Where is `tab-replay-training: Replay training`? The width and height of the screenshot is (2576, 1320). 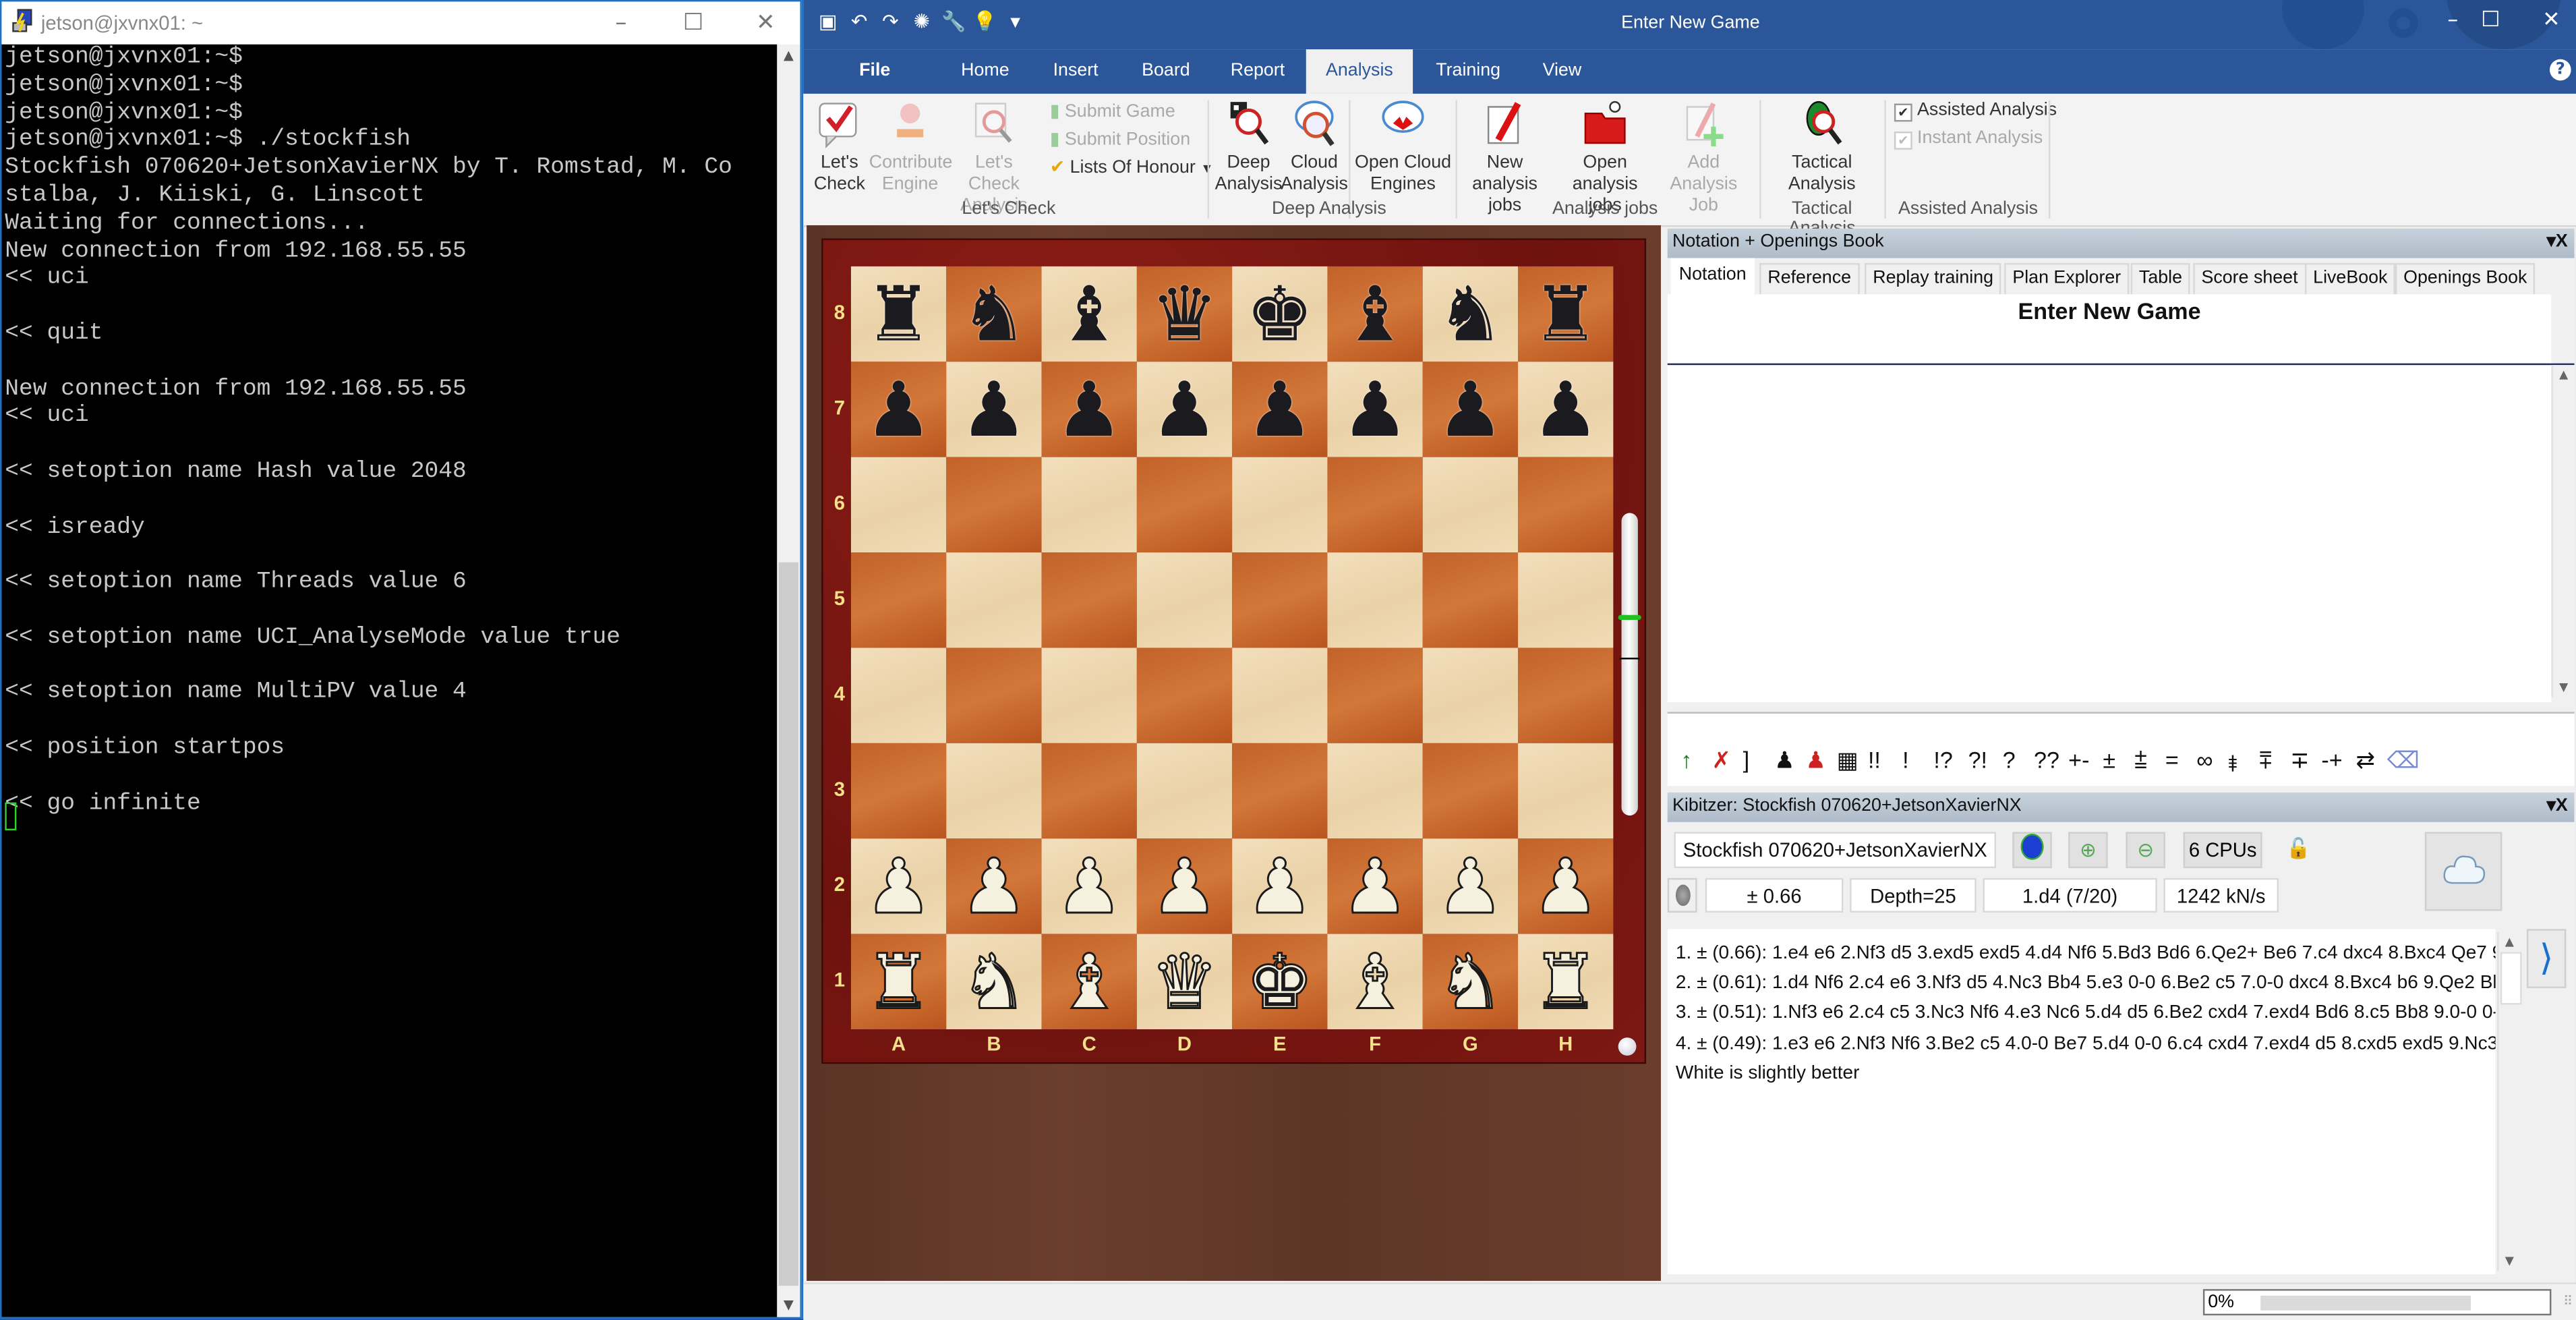
tab-replay-training: Replay training is located at coordinates (1934, 279).